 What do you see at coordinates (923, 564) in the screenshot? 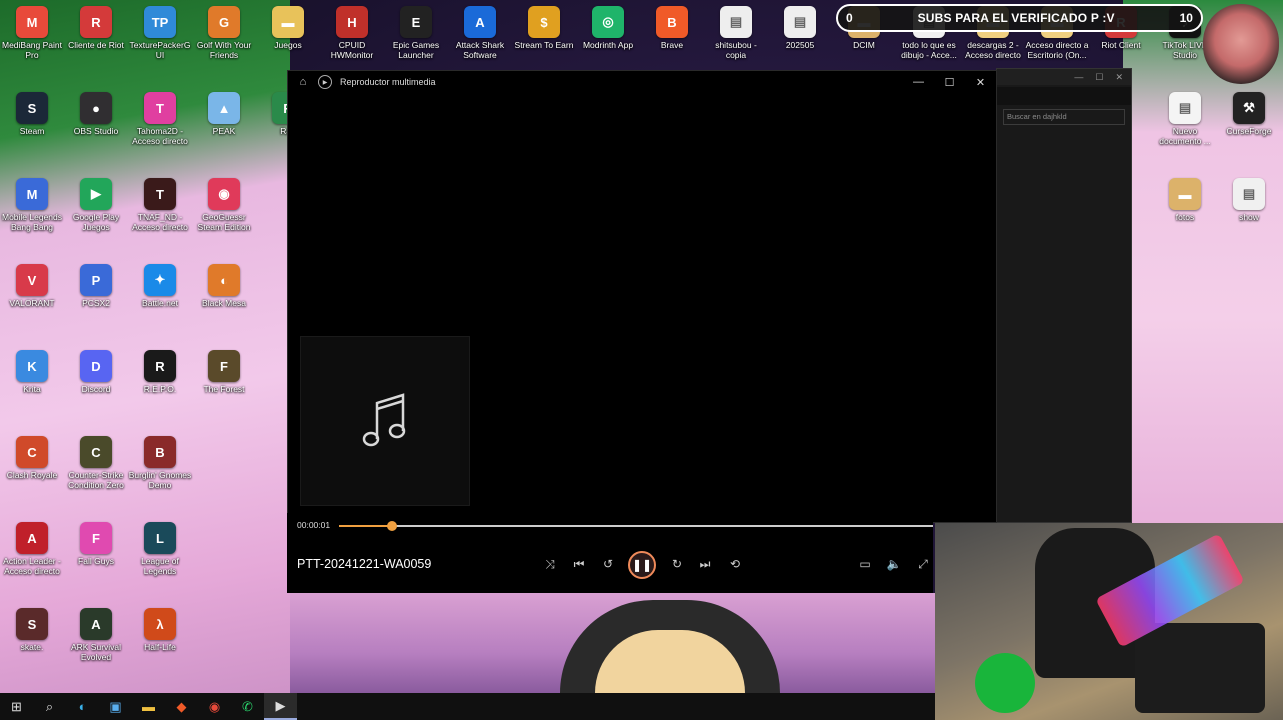
I see `fullscreen-icon: ⤢` at bounding box center [923, 564].